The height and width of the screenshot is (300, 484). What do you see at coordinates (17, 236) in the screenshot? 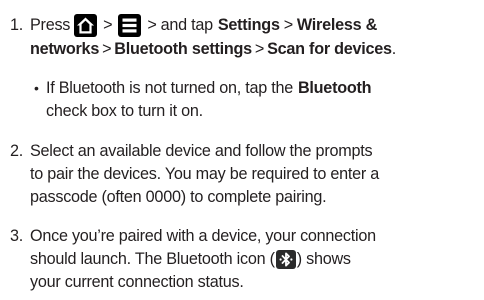
I see `step-3-number: 3.` at bounding box center [17, 236].